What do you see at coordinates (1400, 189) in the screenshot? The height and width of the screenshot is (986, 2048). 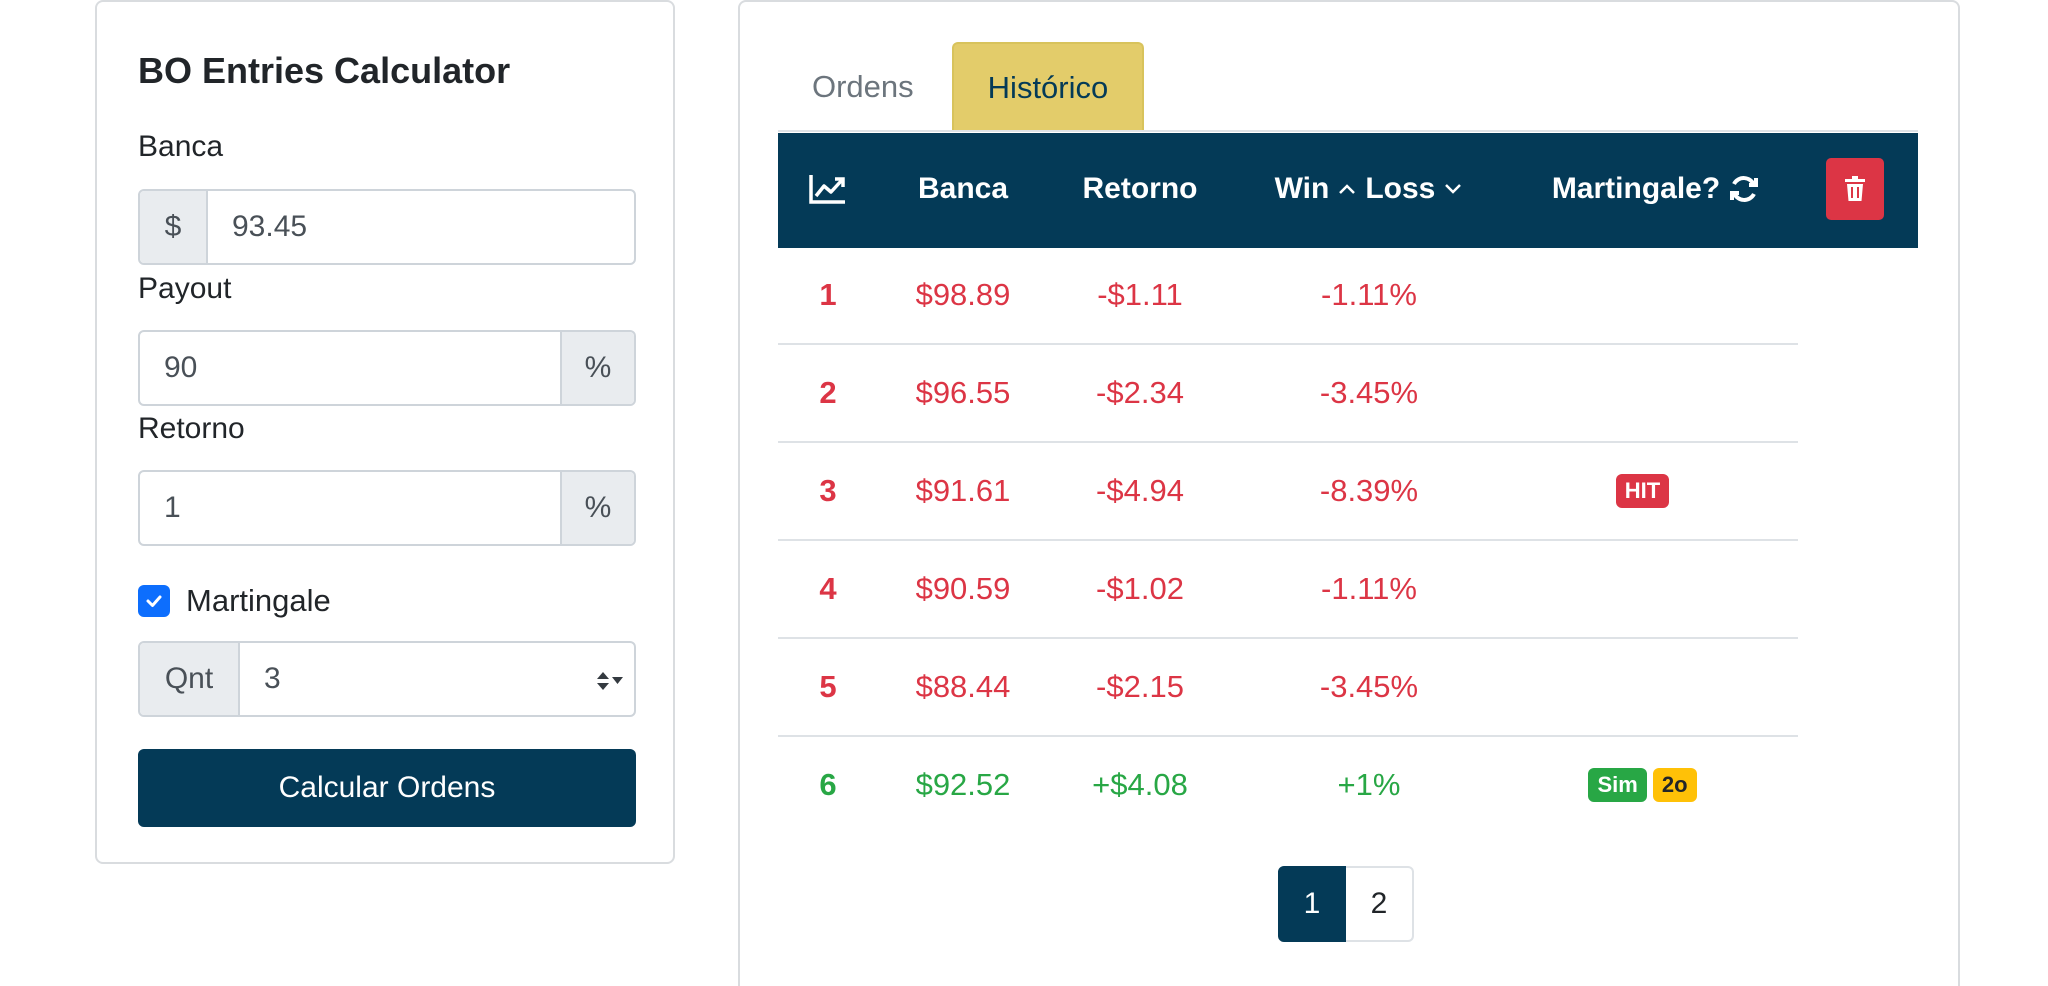 I see `header-loss: Loss` at bounding box center [1400, 189].